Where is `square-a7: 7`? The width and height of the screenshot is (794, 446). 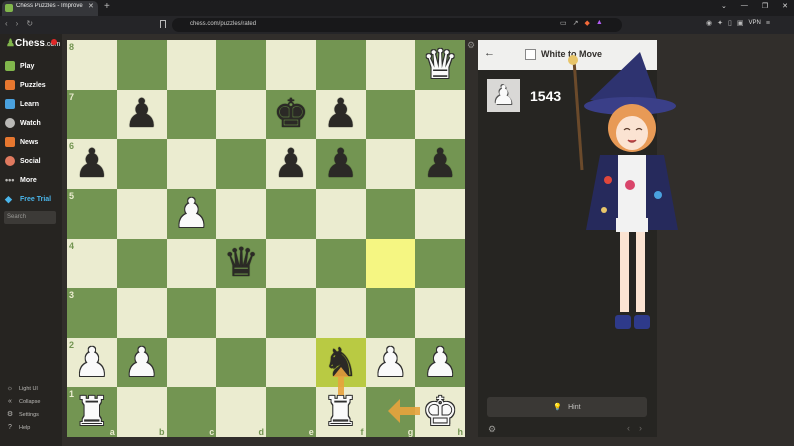
square-a7: 7 is located at coordinates (92, 114).